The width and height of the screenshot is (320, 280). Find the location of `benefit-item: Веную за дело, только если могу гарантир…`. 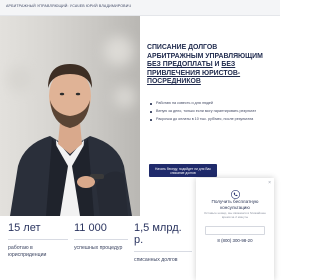

benefit-item: Веную за дело, только если могу гарантир… is located at coordinates (210, 111).